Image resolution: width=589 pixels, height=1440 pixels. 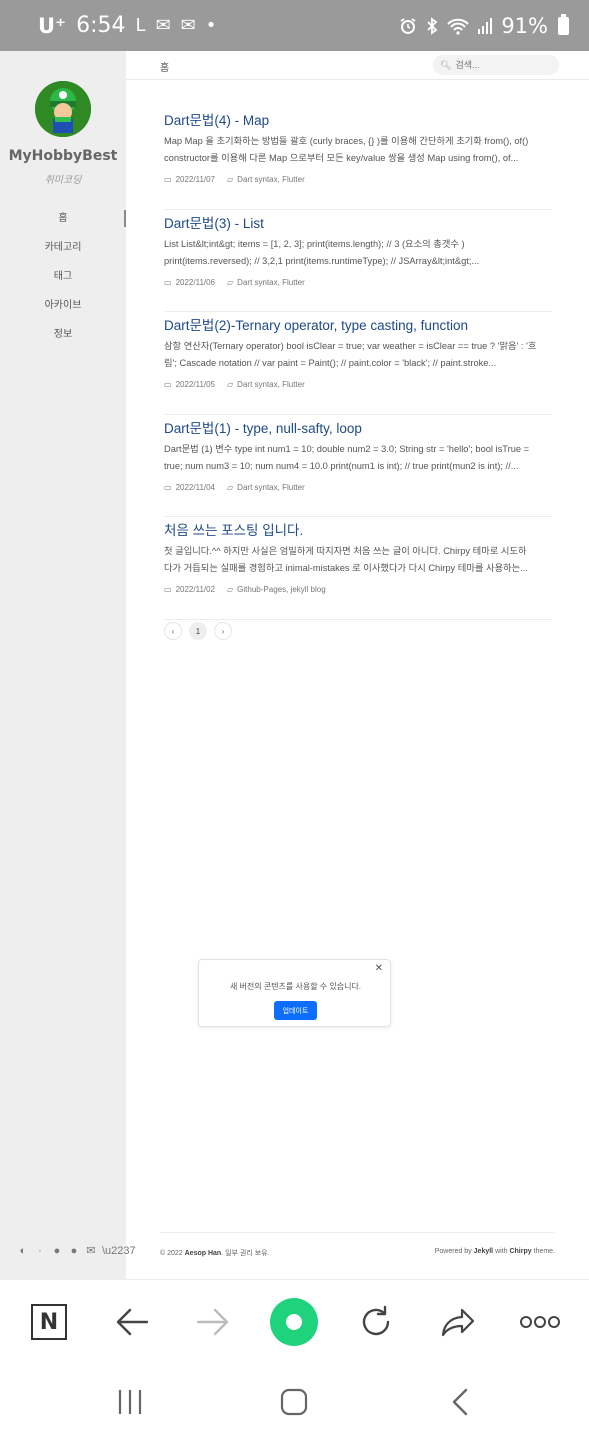 I want to click on naver-home-icon: N, so click(x=49, y=1322).